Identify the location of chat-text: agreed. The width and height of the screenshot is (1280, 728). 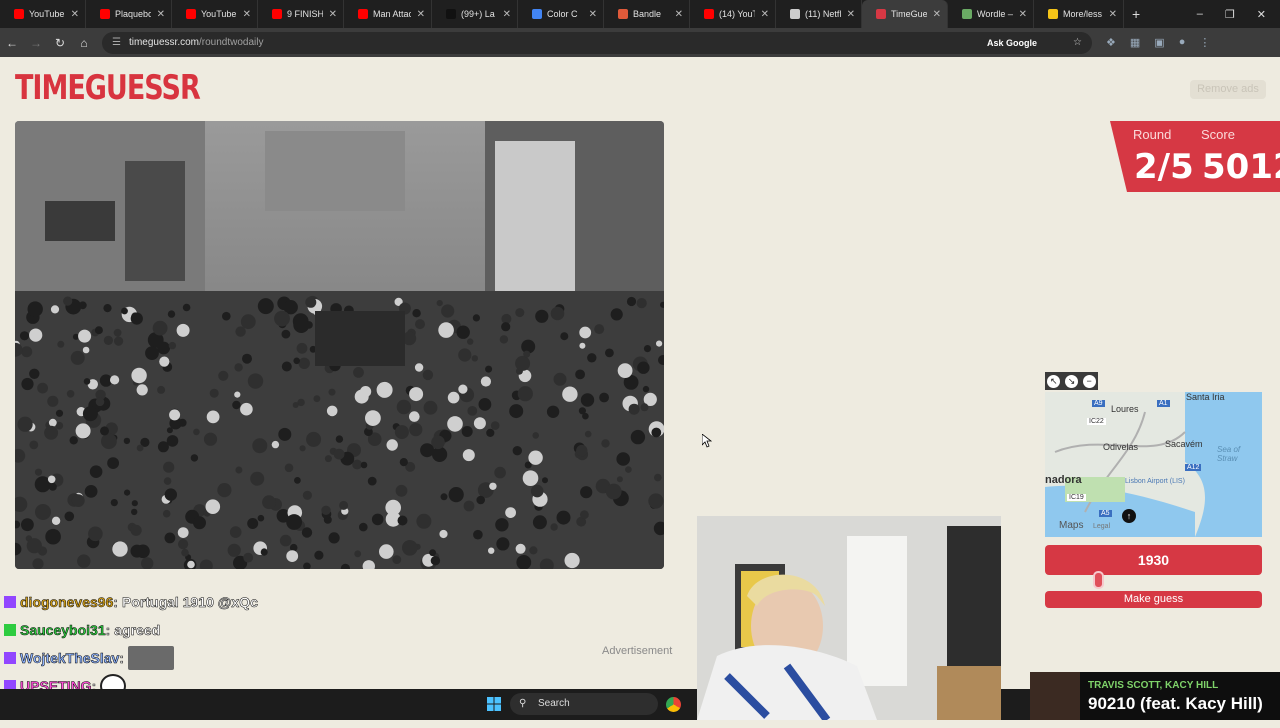
(137, 630).